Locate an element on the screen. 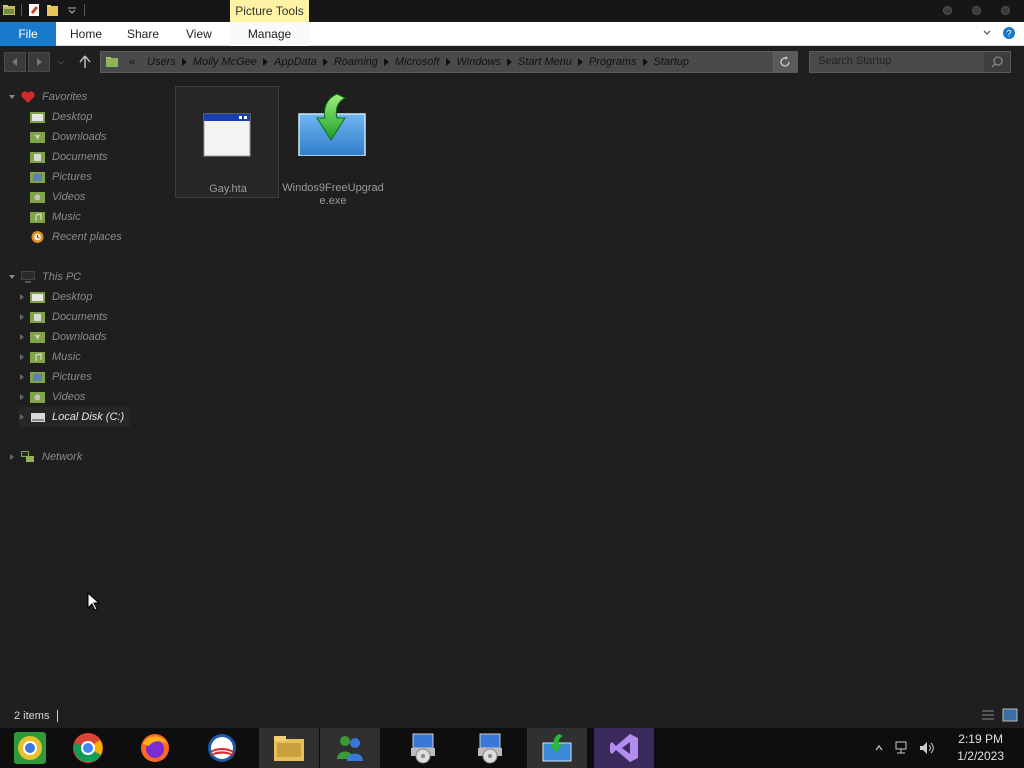 This screenshot has width=1024, height=768. breadcrumb-overflow: « is located at coordinates (132, 62).